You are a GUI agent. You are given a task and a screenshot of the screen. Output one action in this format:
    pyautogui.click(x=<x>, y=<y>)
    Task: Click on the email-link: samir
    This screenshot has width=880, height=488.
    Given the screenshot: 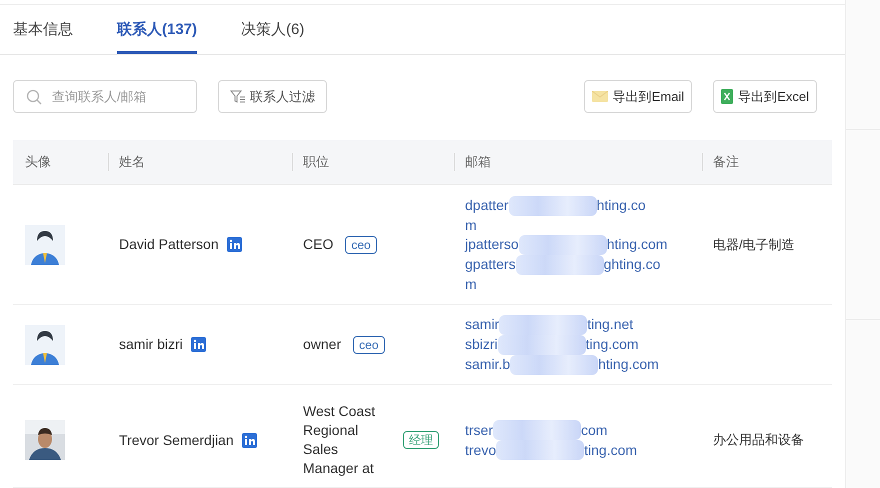 What is the action you would take?
    pyautogui.click(x=482, y=324)
    